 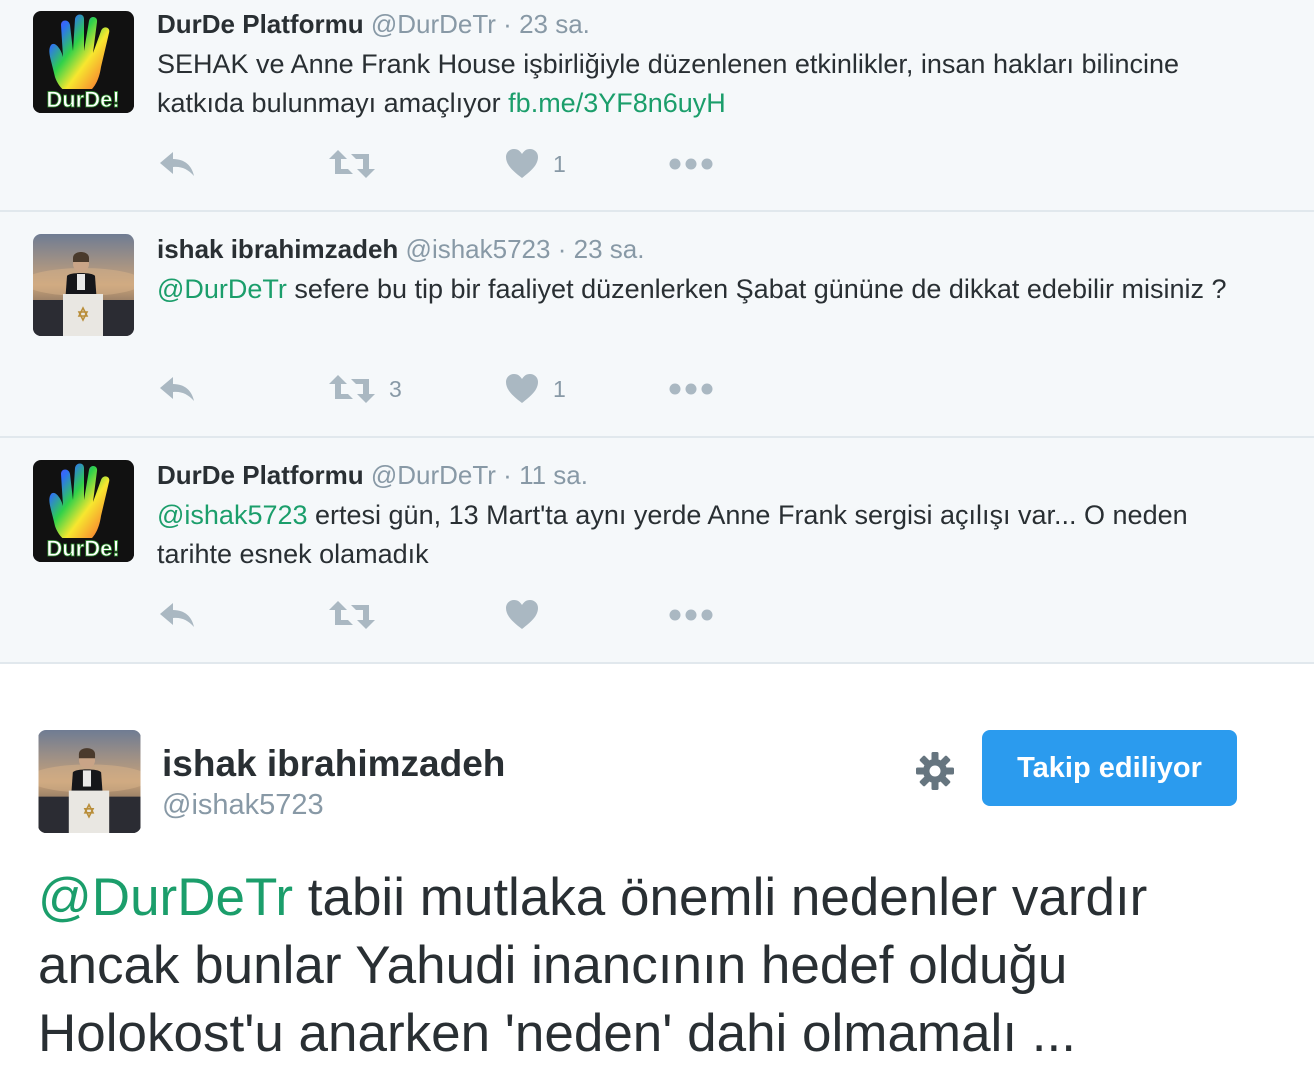 What do you see at coordinates (1109, 768) in the screenshot?
I see `following-button: Takip ediliyor` at bounding box center [1109, 768].